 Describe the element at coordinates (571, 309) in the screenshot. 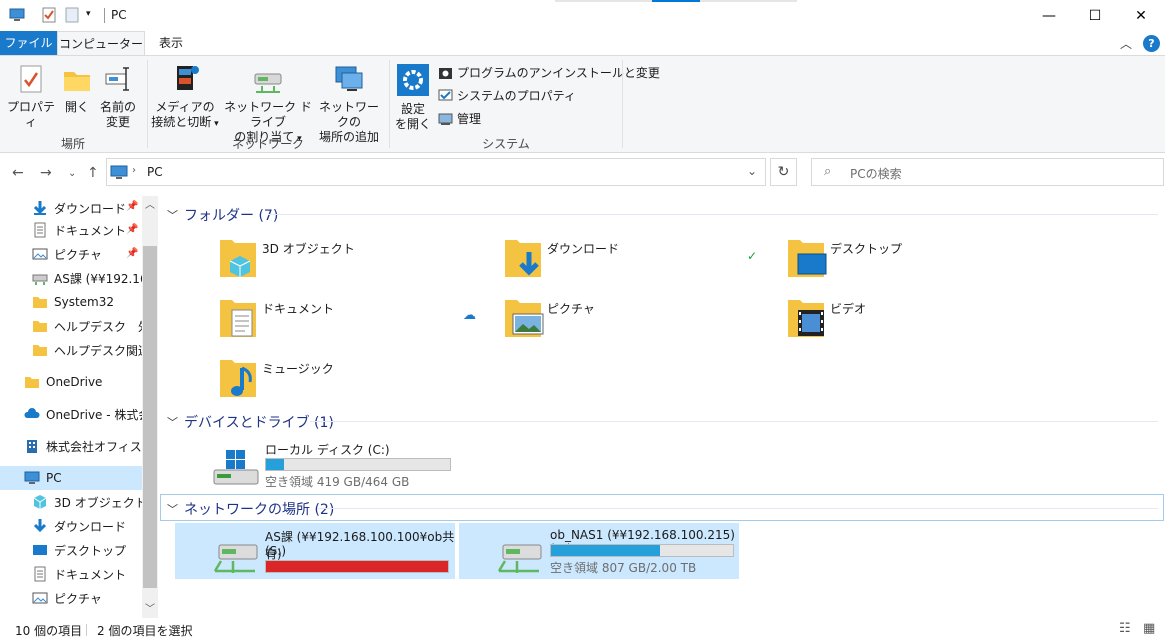

I see `folder-name: ピクチャ` at that location.